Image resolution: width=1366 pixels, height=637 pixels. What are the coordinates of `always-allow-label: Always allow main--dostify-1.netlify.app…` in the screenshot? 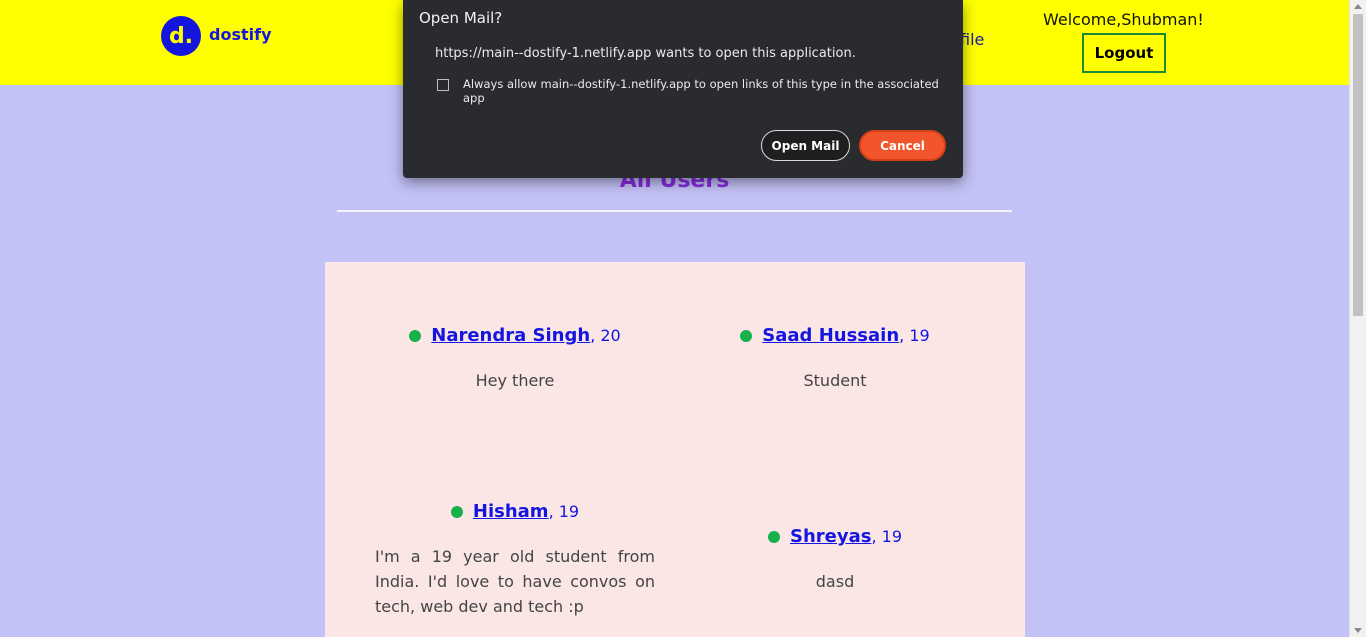 It's located at (713, 91).